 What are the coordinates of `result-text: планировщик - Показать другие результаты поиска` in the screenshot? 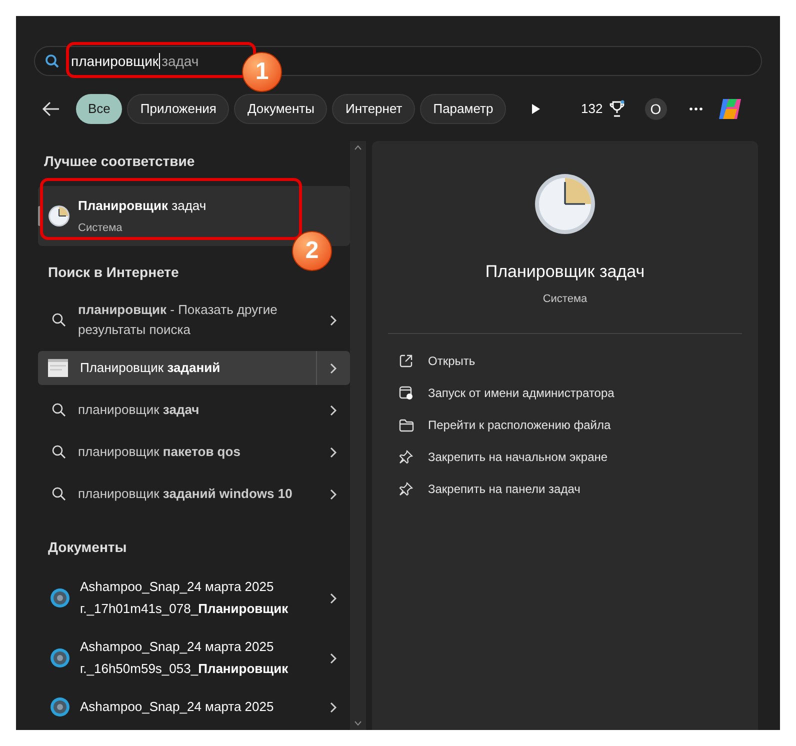 It's located at (178, 320).